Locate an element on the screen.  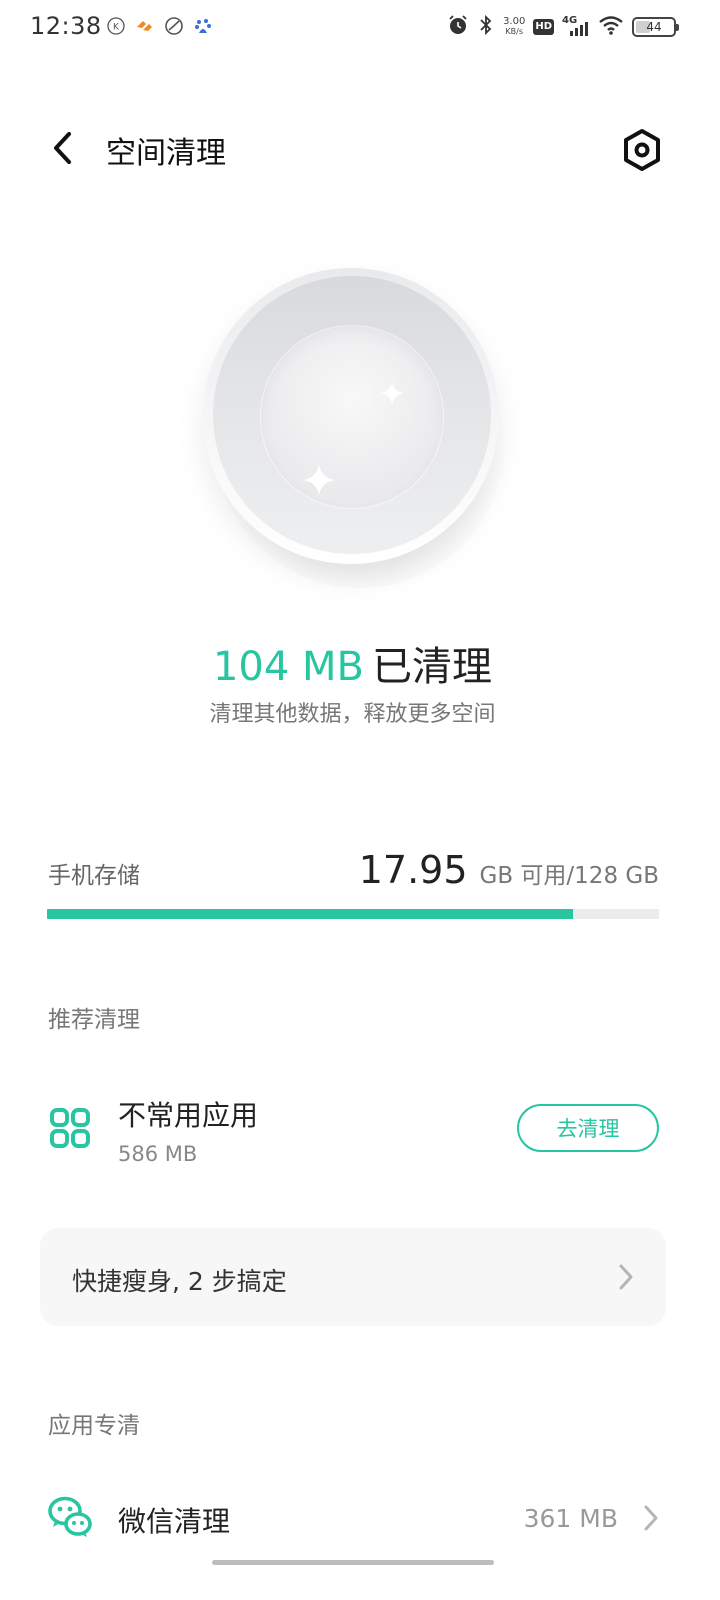
sparkle-small-icon is located at coordinates (392, 393).